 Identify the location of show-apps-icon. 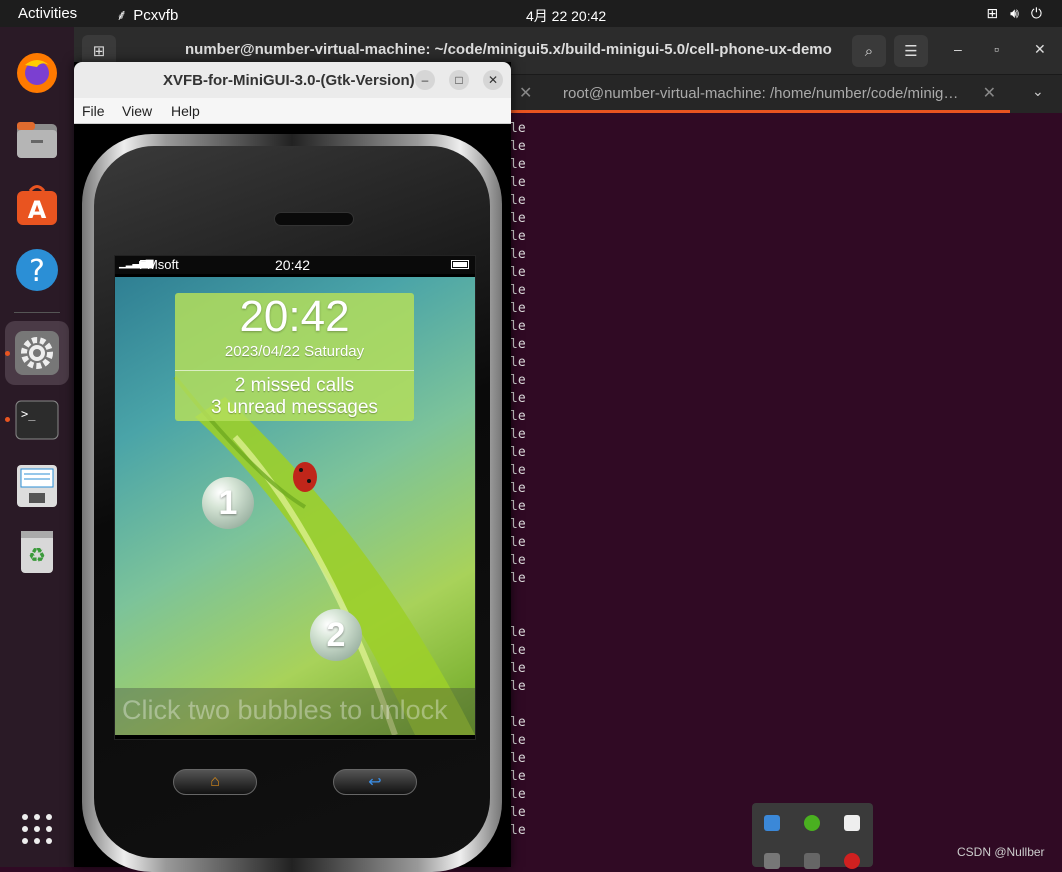
(37, 829).